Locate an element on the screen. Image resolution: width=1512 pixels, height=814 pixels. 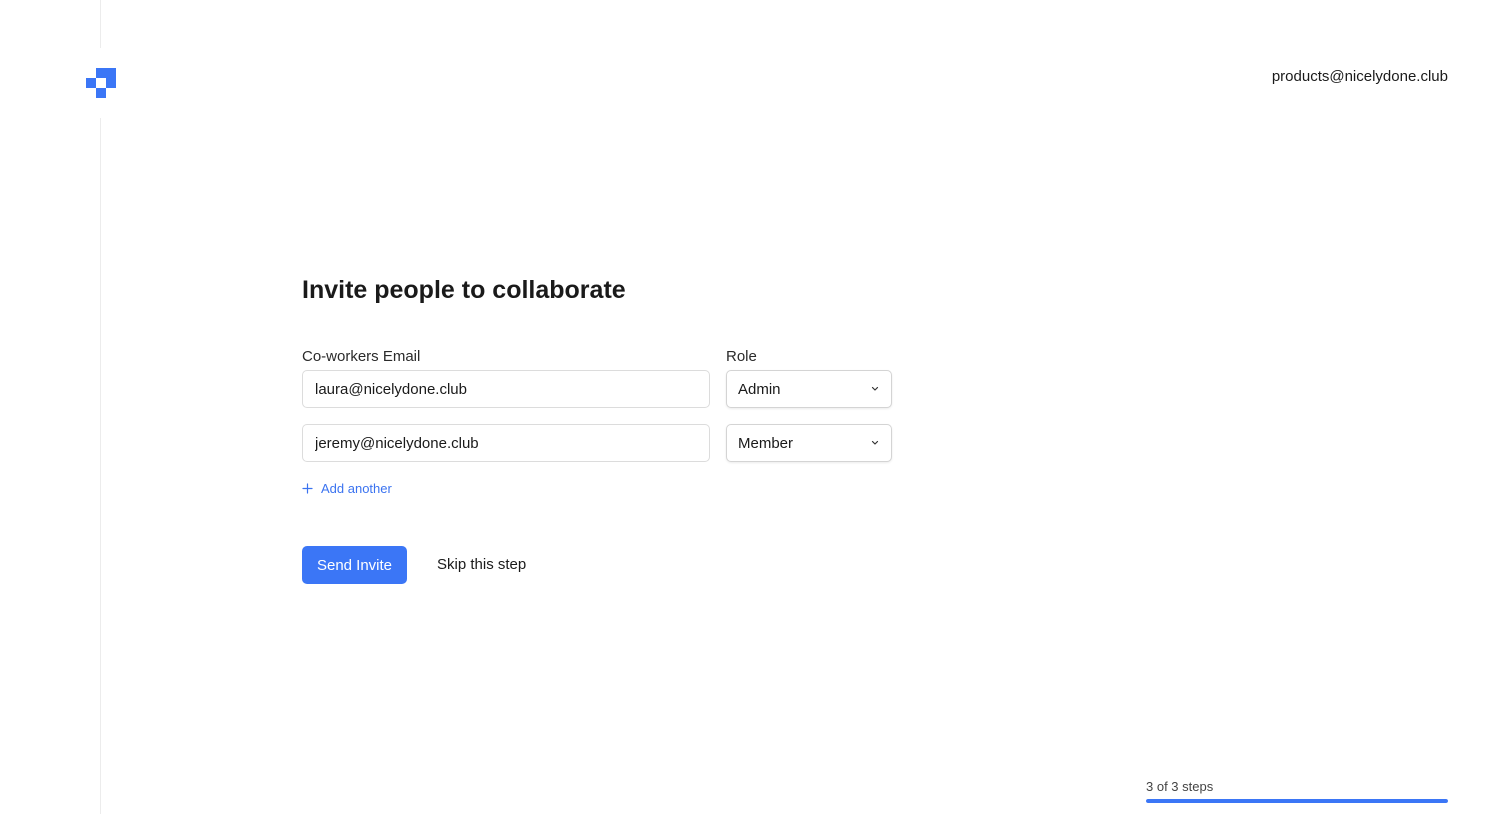
progress-track is located at coordinates (1297, 801).